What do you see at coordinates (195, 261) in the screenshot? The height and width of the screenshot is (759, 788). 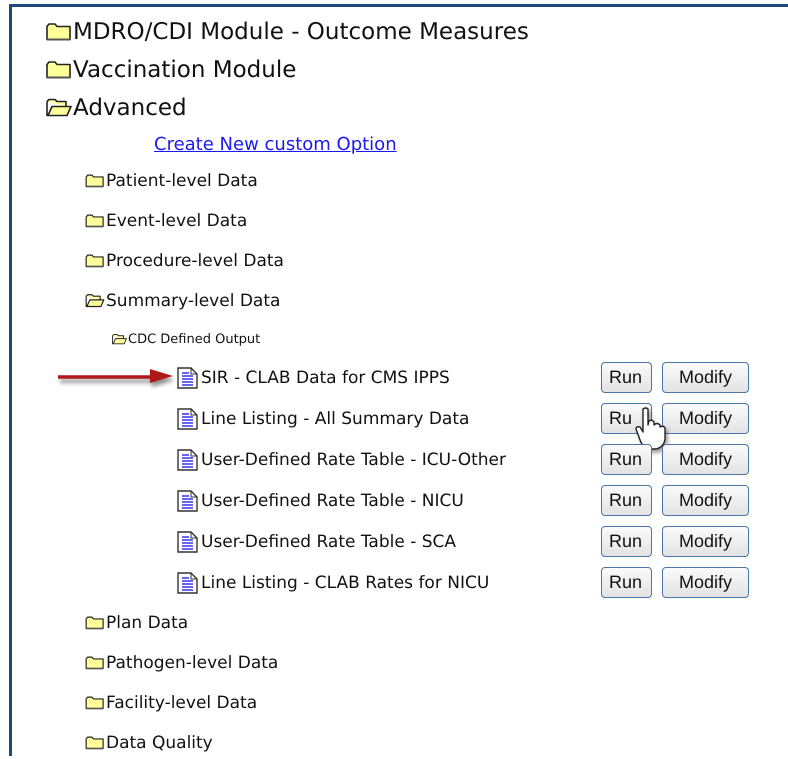 I see `folder-label: Procedure-level Data` at bounding box center [195, 261].